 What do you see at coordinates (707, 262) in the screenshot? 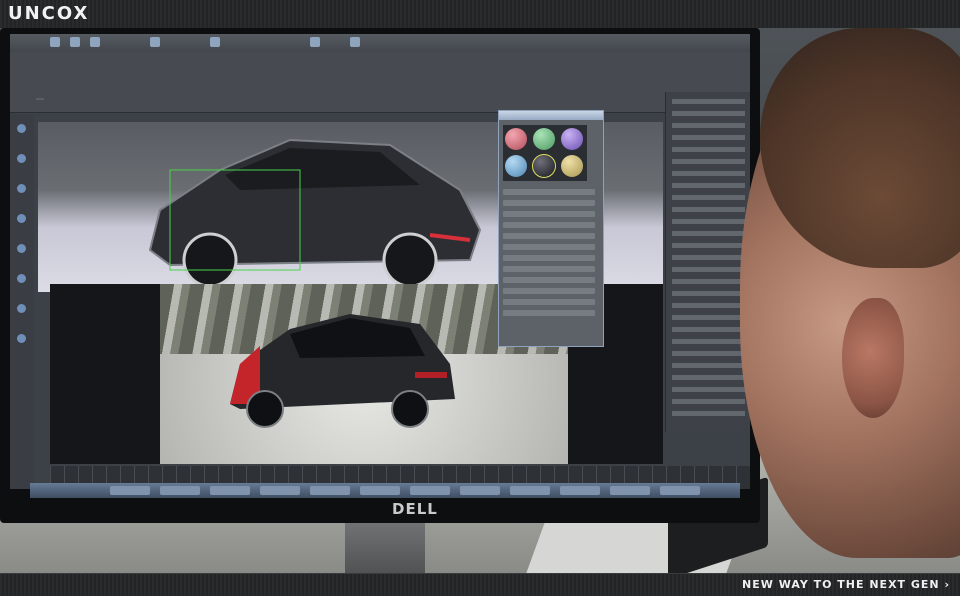
I see `command-panel` at bounding box center [707, 262].